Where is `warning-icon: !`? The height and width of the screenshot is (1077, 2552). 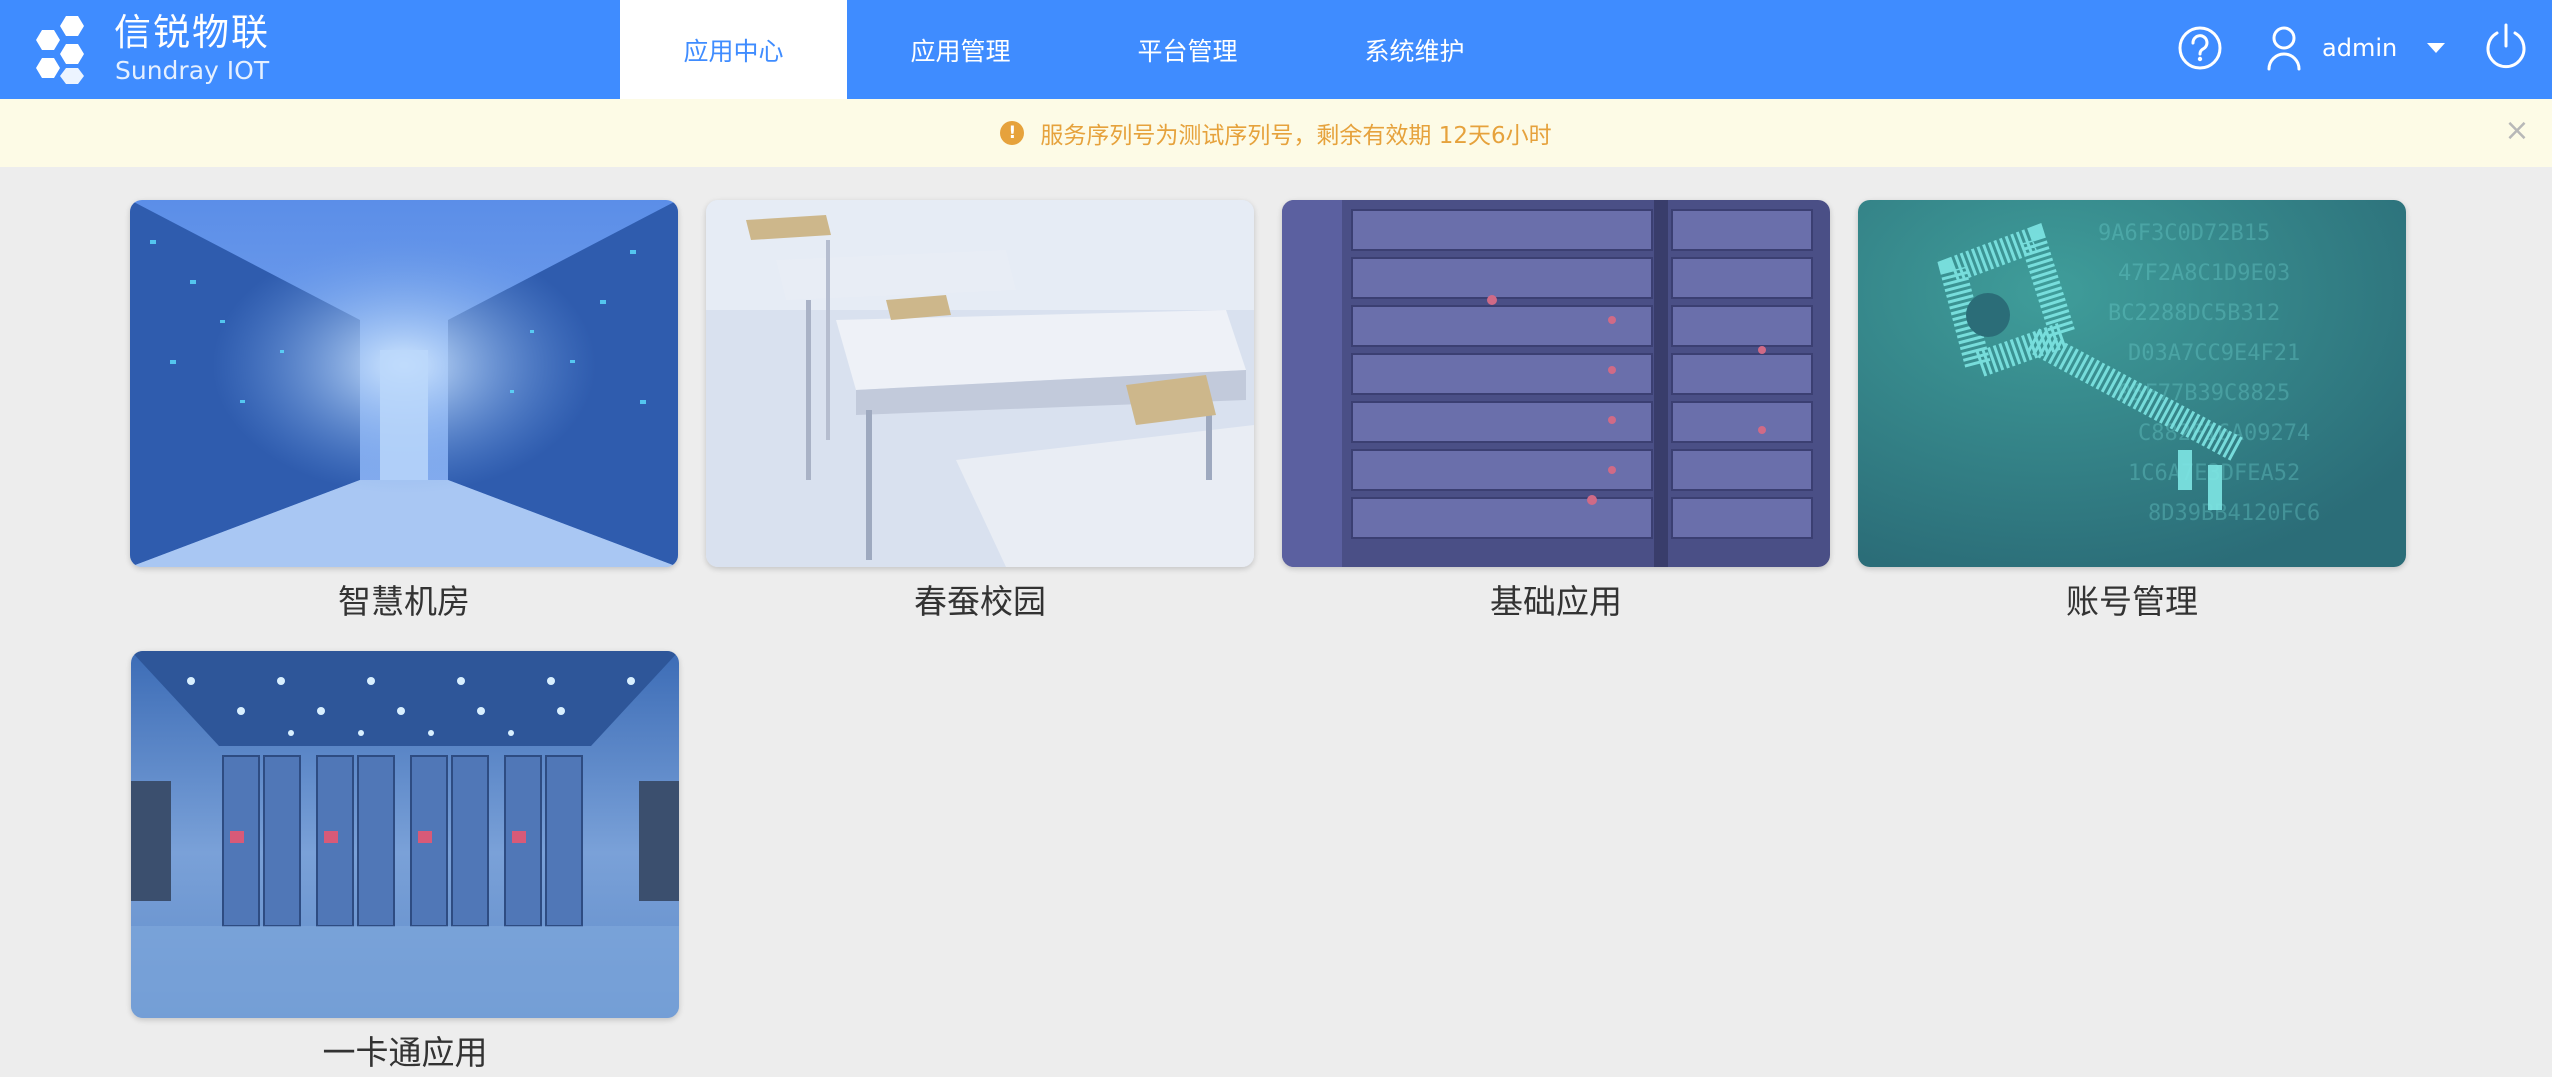 warning-icon: ! is located at coordinates (1012, 133).